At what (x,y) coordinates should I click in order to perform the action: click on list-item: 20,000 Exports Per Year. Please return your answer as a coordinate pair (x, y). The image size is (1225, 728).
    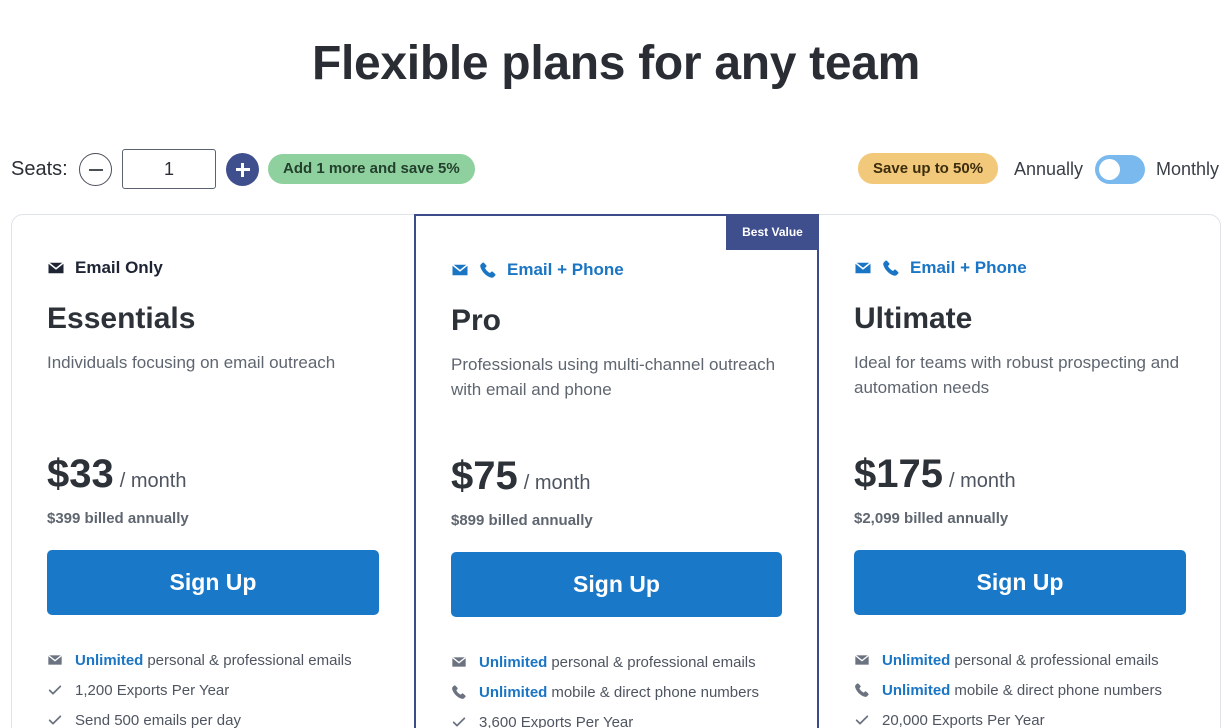
    Looking at the image, I should click on (1008, 716).